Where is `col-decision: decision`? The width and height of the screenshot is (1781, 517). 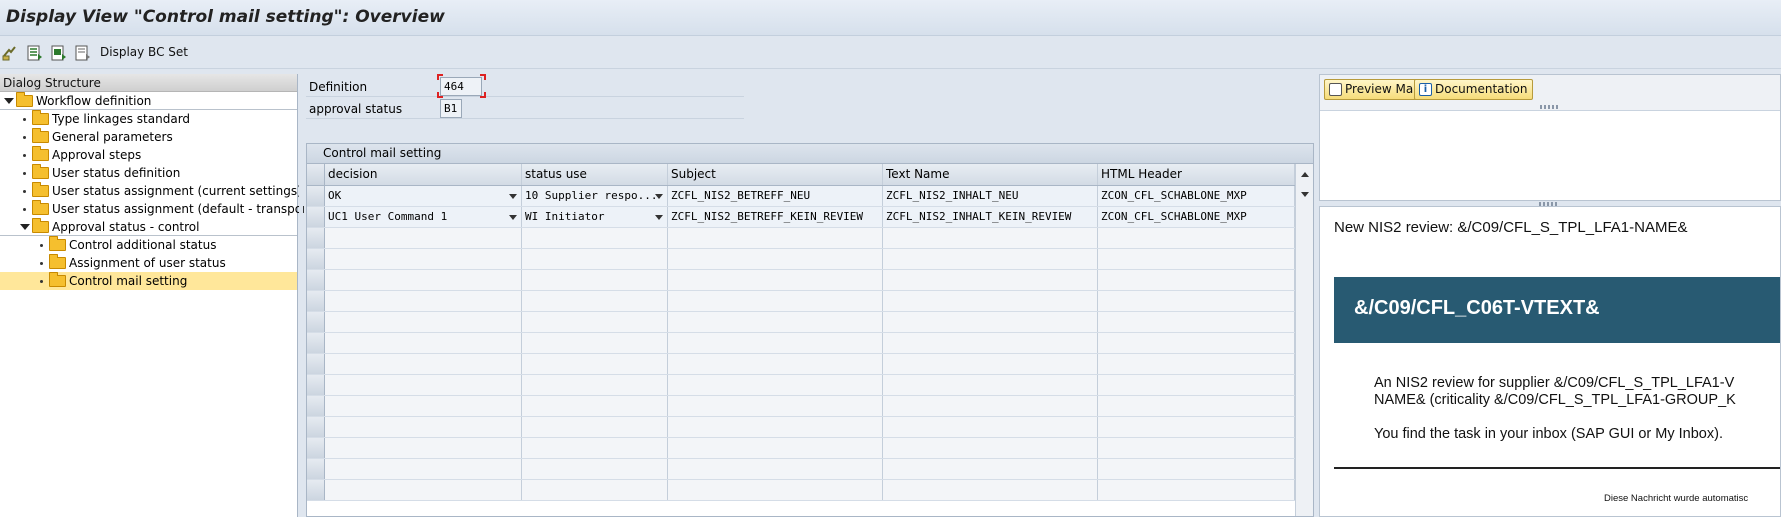
col-decision: decision is located at coordinates (423, 174).